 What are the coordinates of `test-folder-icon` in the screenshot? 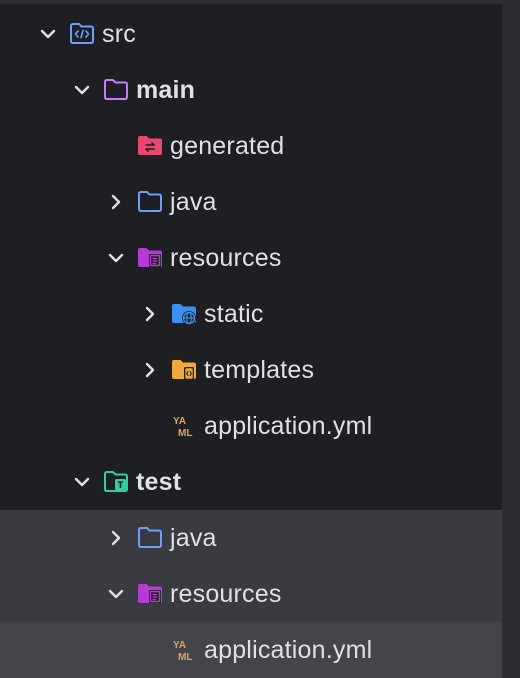 It's located at (116, 482).